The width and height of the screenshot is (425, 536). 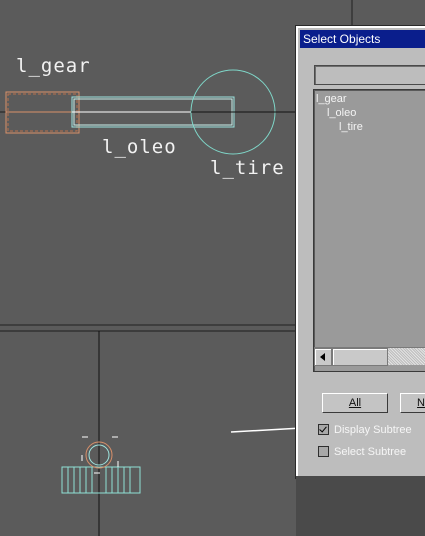 What do you see at coordinates (245, 112) in the screenshot?
I see `tire-wireframe` at bounding box center [245, 112].